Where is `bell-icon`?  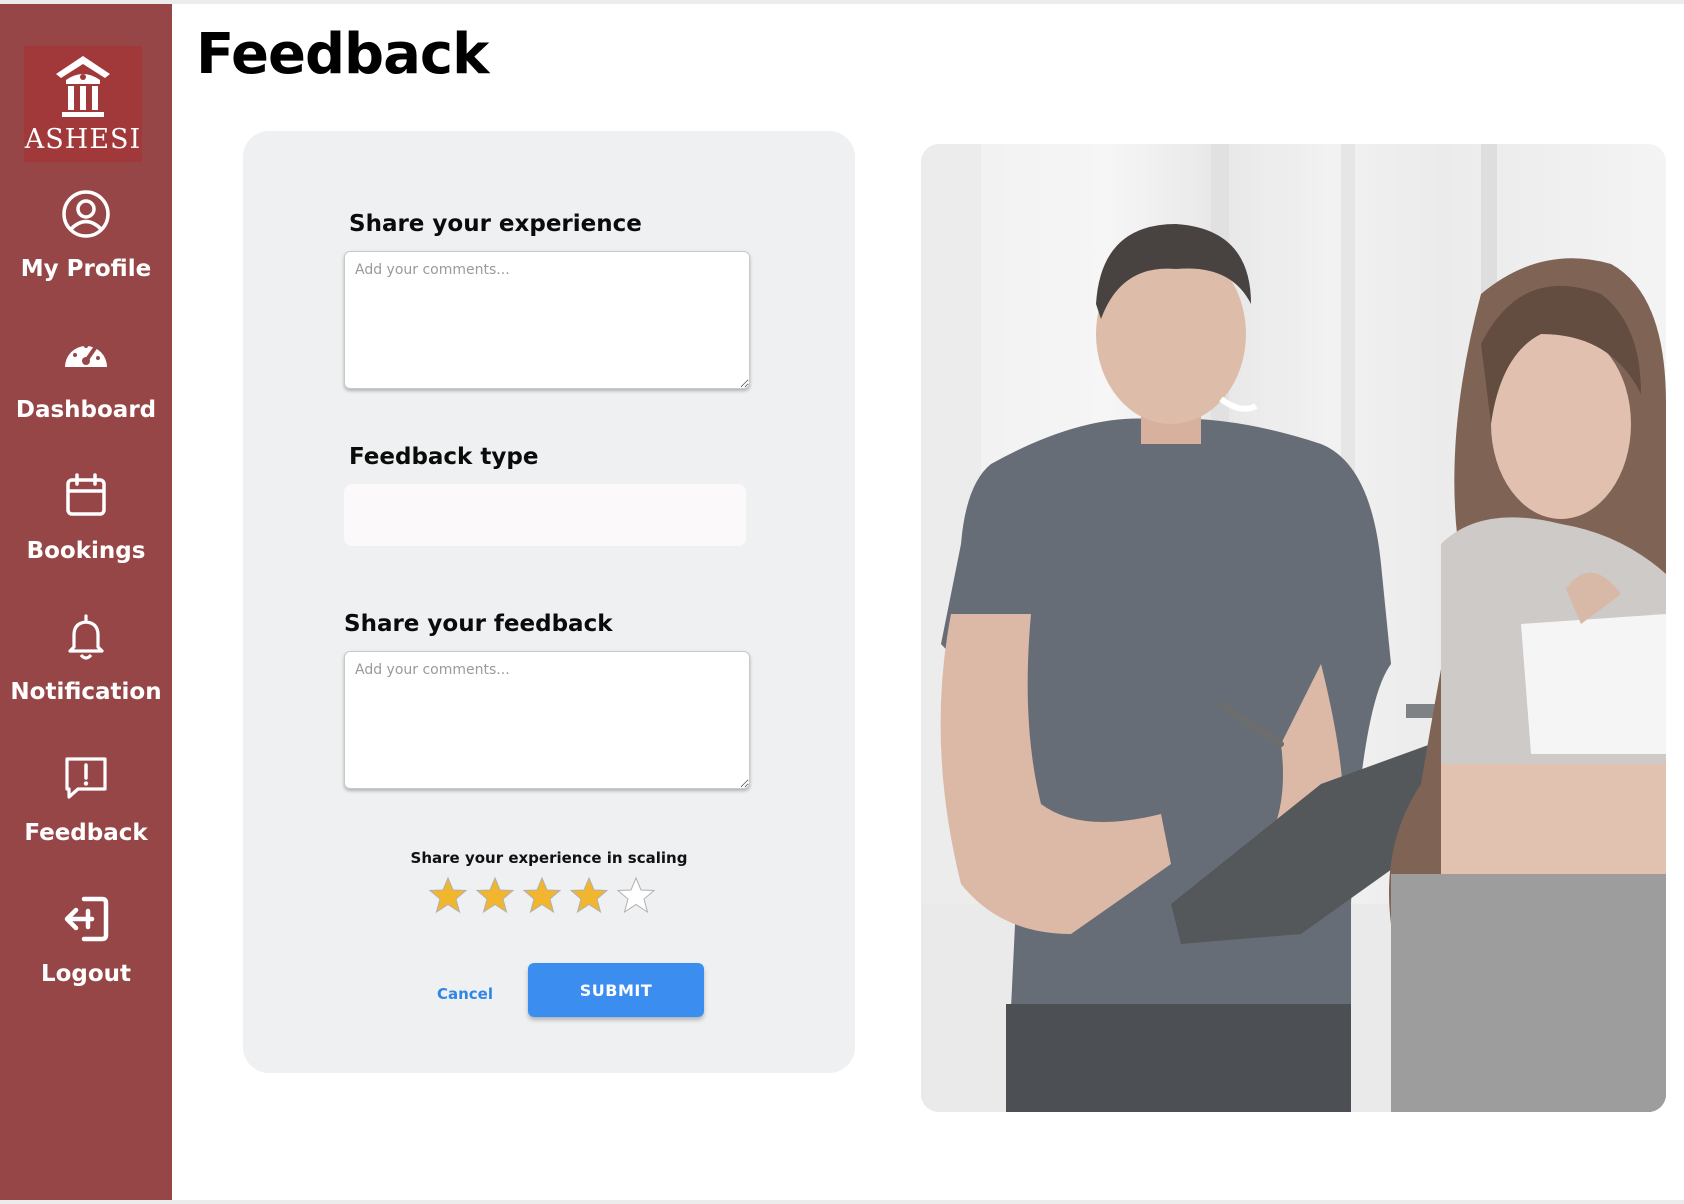
bell-icon is located at coordinates (86, 637).